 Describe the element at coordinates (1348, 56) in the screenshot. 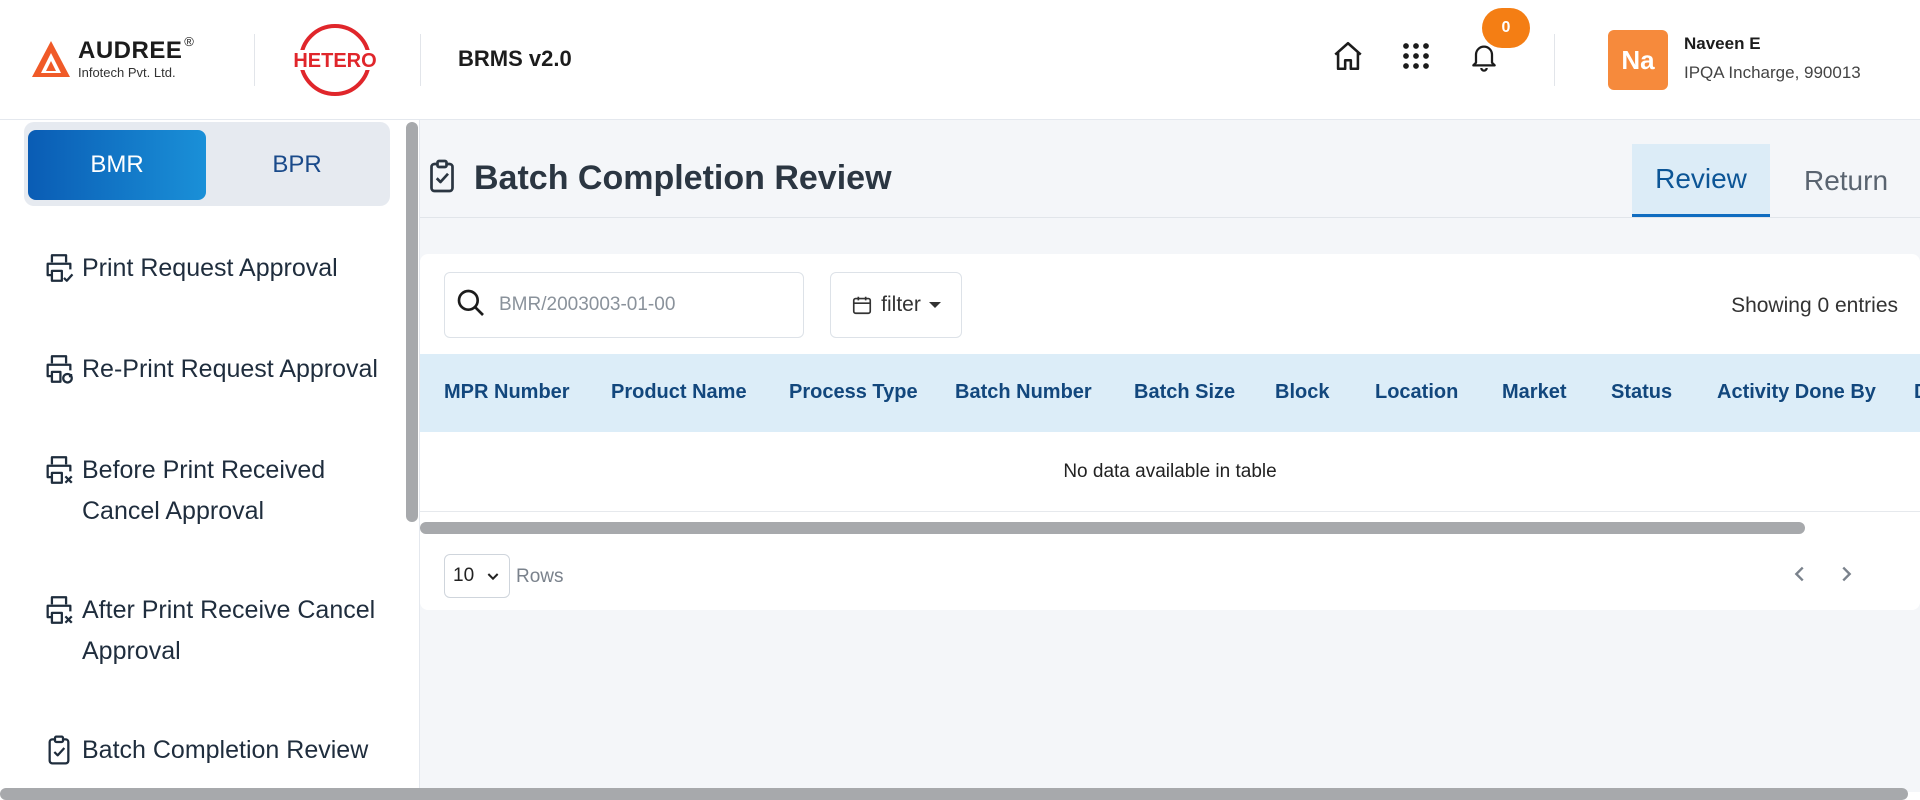

I see `home-icon` at that location.